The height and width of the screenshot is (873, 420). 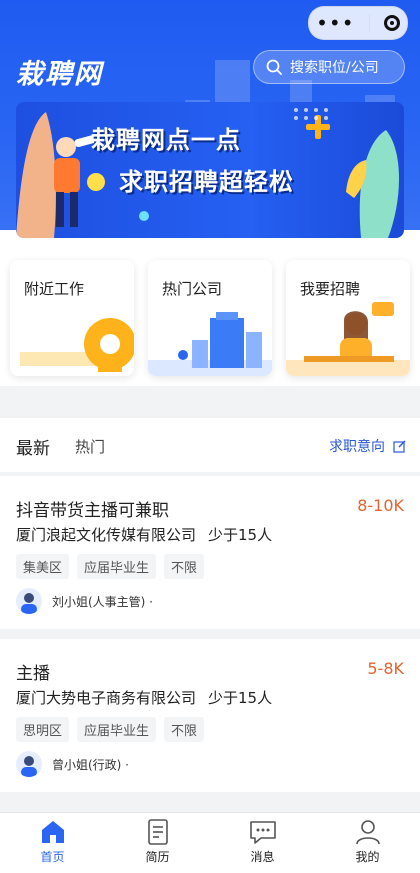 I want to click on job-salary: 5-8K, so click(x=385, y=668).